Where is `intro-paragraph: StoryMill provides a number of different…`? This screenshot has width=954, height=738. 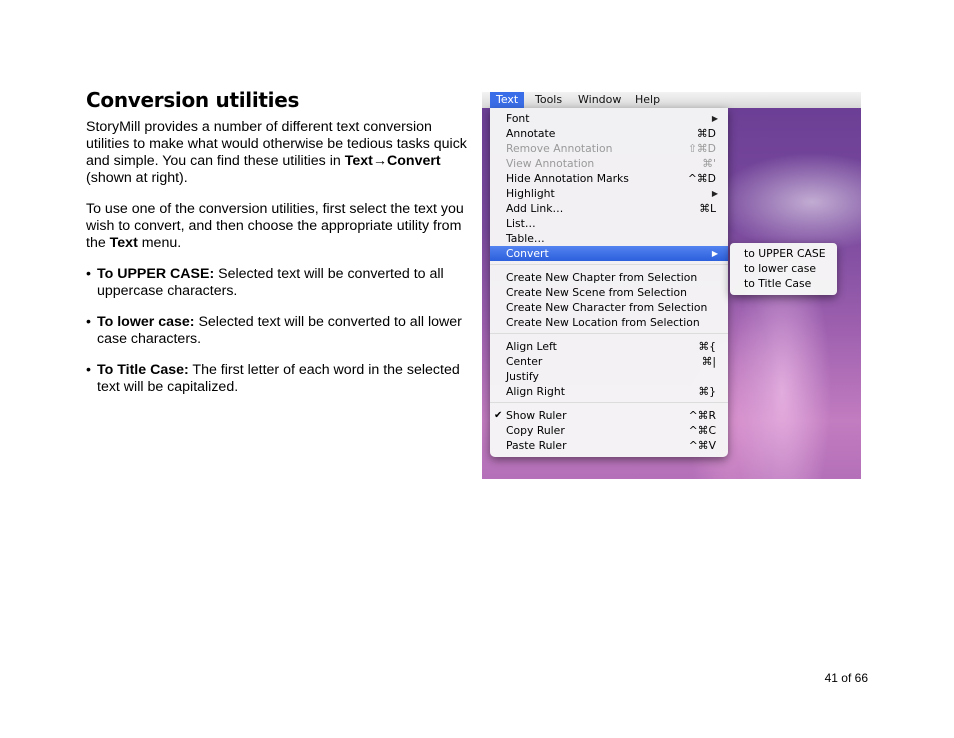 intro-paragraph: StoryMill provides a number of different… is located at coordinates (276, 152).